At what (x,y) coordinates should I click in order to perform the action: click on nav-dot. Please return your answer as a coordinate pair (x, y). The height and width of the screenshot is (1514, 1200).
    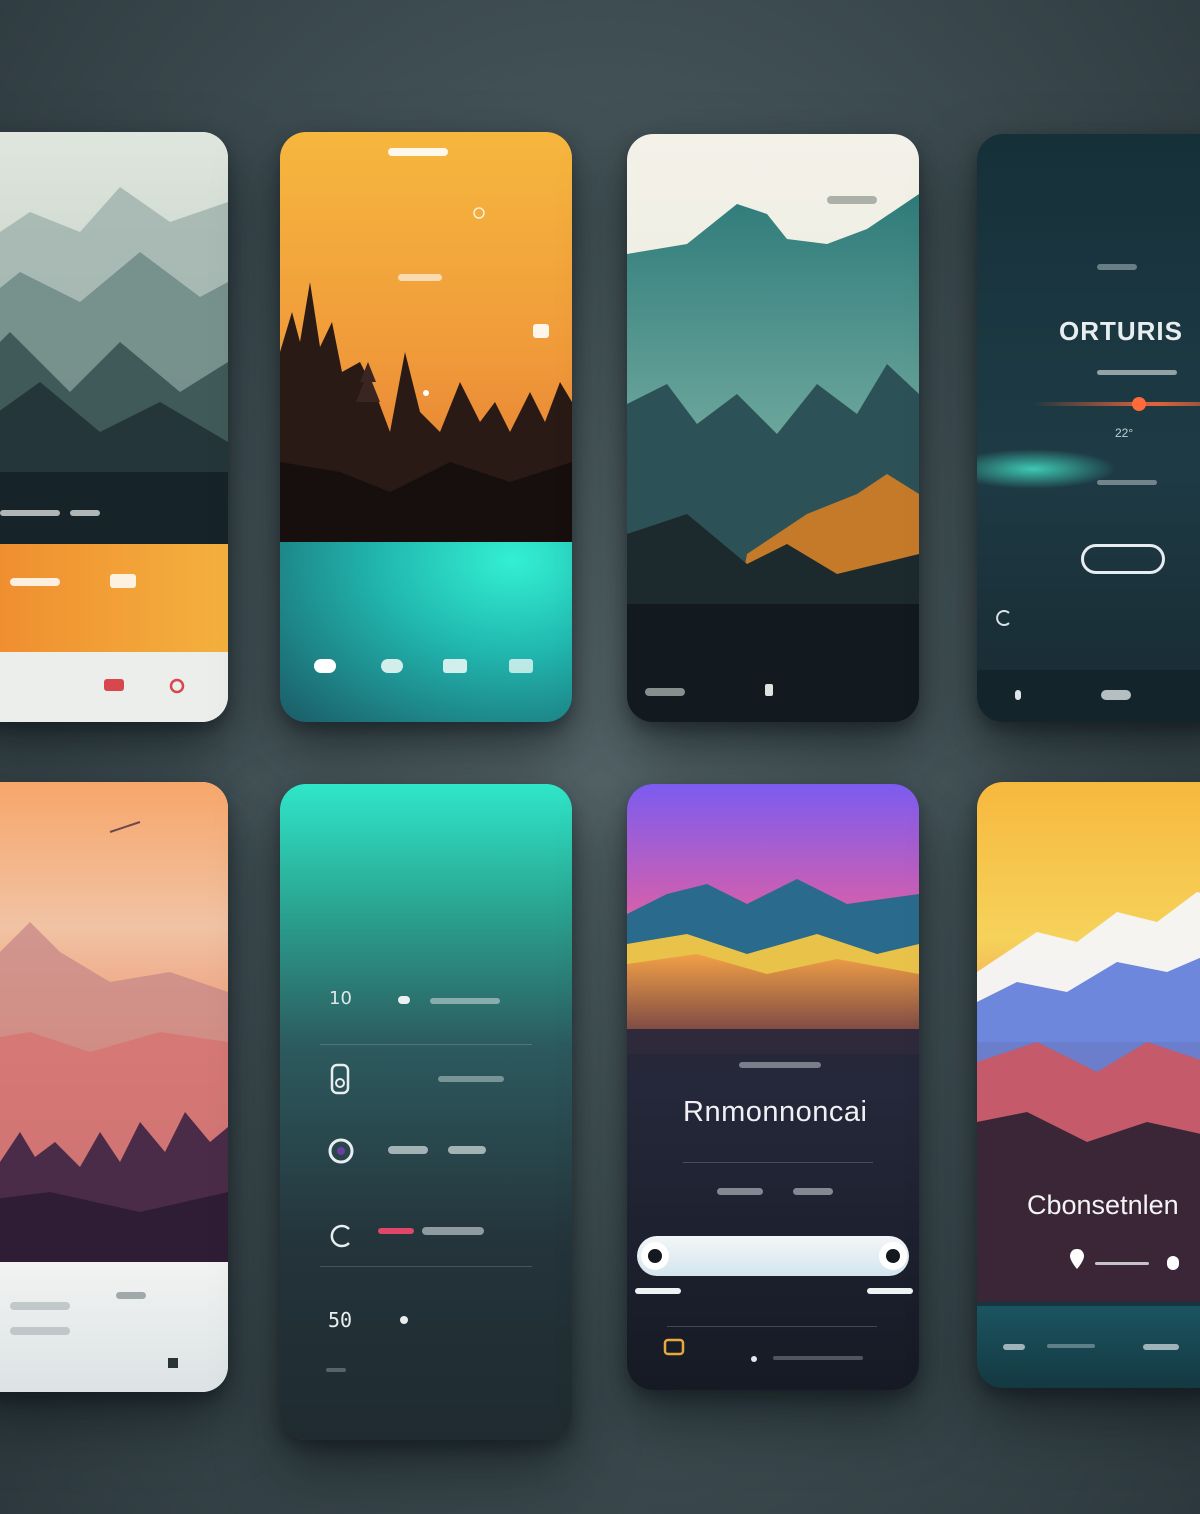
    Looking at the image, I should click on (754, 1359).